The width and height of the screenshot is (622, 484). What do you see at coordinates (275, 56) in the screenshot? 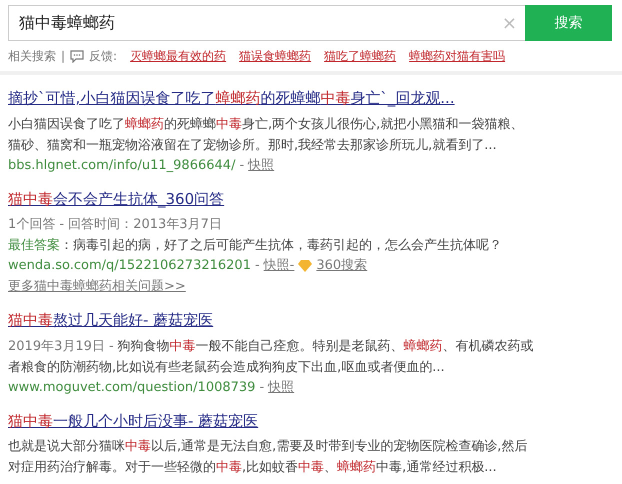
I see `related-search-link: 猫误食蟑螂药` at bounding box center [275, 56].